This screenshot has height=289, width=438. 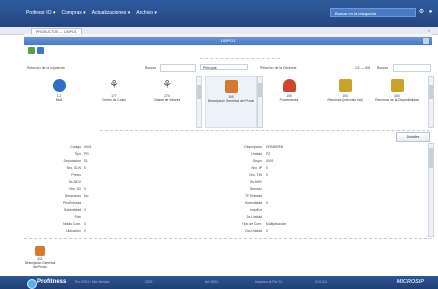 I want to click on window-close-icon, so click(x=426, y=41).